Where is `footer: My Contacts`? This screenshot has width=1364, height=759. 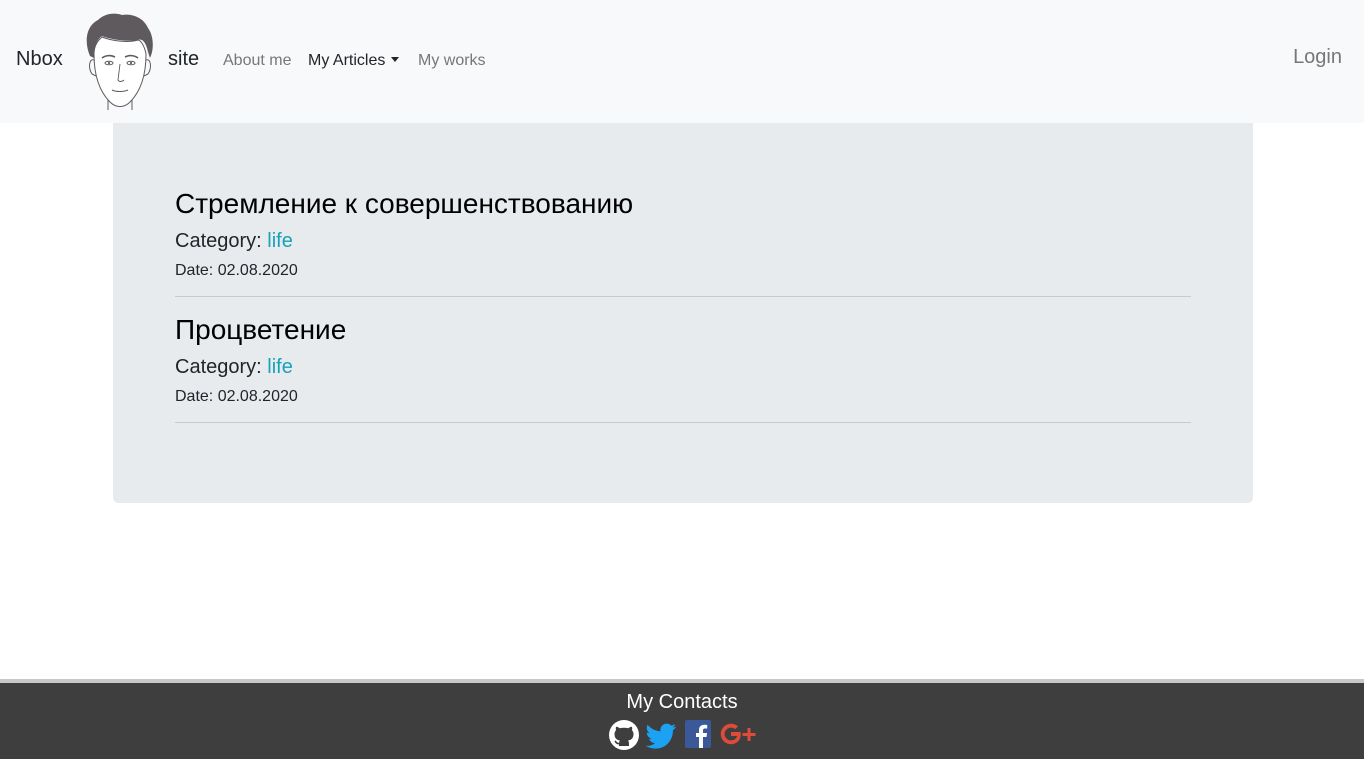 footer: My Contacts is located at coordinates (682, 719).